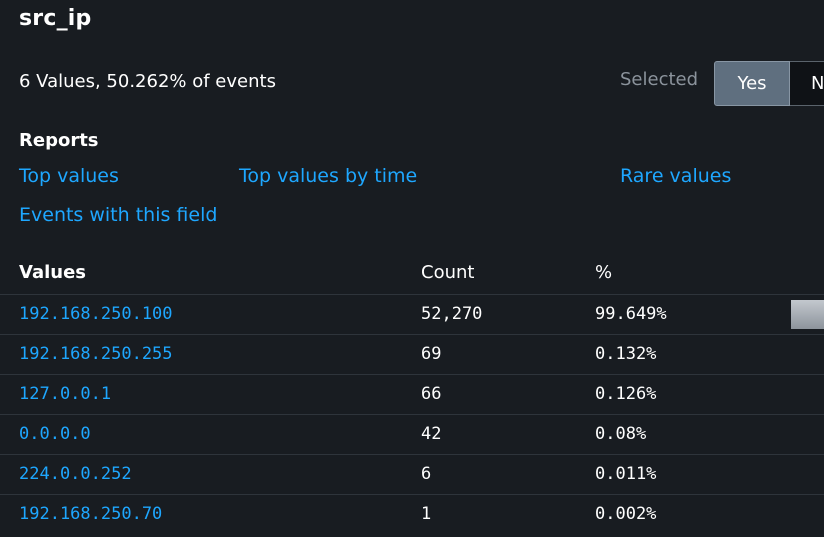 Image resolution: width=824 pixels, height=537 pixels. I want to click on table-row: 192.168.250.100 52,270 99.649%, so click(412, 314).